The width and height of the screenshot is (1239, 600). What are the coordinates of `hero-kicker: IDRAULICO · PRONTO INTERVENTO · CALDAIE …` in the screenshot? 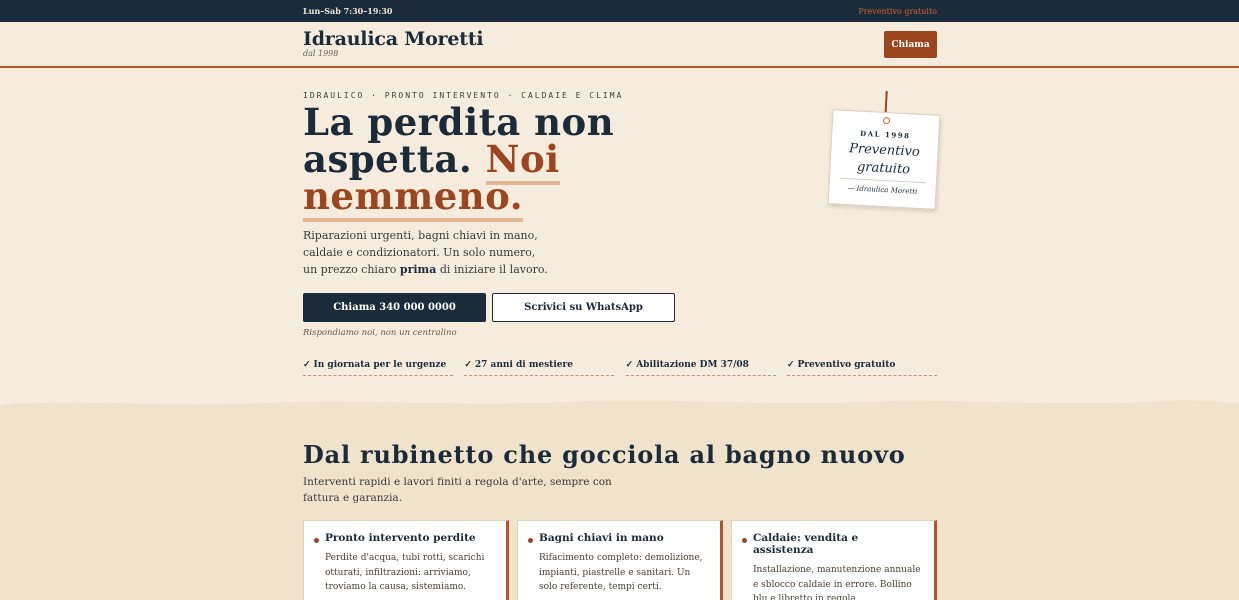 It's located at (463, 95).